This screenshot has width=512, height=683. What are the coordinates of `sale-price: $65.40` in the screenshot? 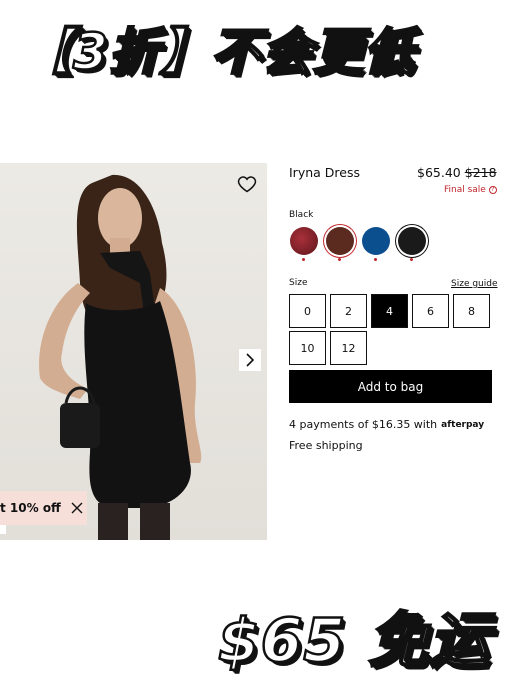 It's located at (439, 172).